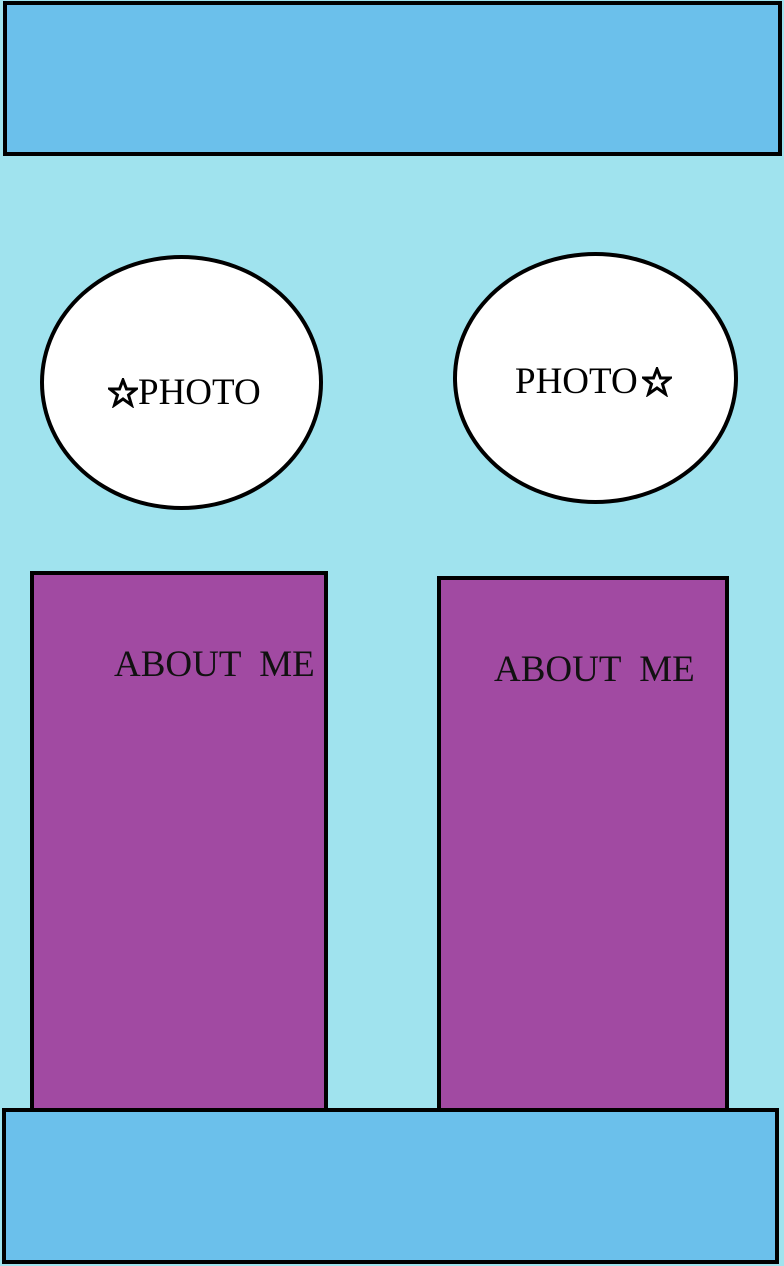  Describe the element at coordinates (392, 78) in the screenshot. I see `header-bar` at that location.